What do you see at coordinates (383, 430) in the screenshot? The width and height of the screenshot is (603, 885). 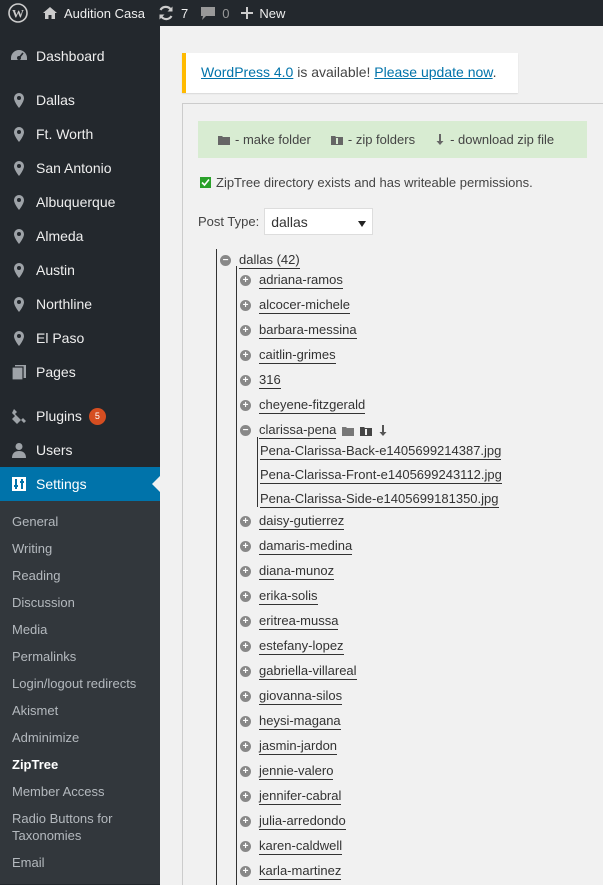 I see `download-arrow-icon` at bounding box center [383, 430].